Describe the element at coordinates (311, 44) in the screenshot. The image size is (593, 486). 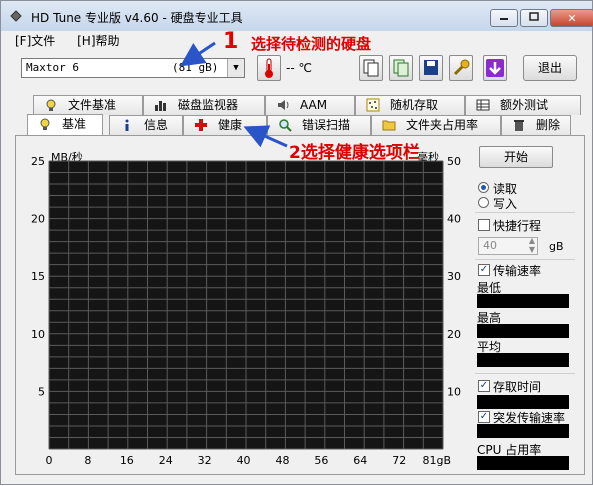
I see `annotation-step-1-text: 选择待检测的硬盘` at that location.